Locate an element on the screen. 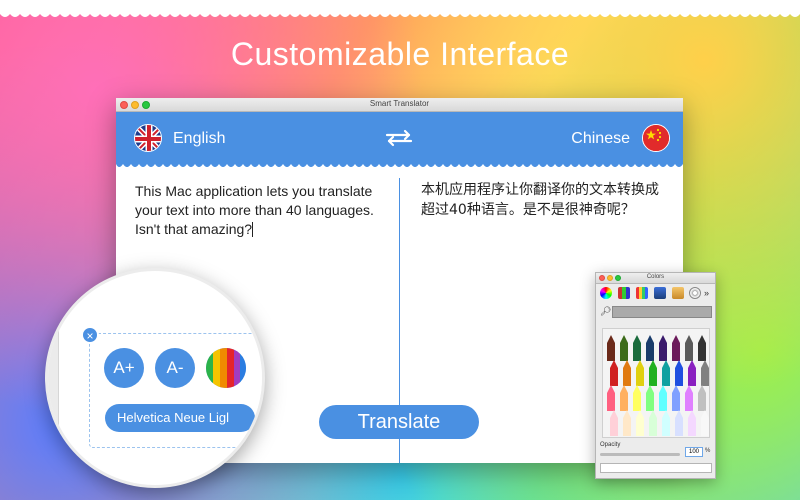  colors-search: 🔎︎ is located at coordinates (656, 312).